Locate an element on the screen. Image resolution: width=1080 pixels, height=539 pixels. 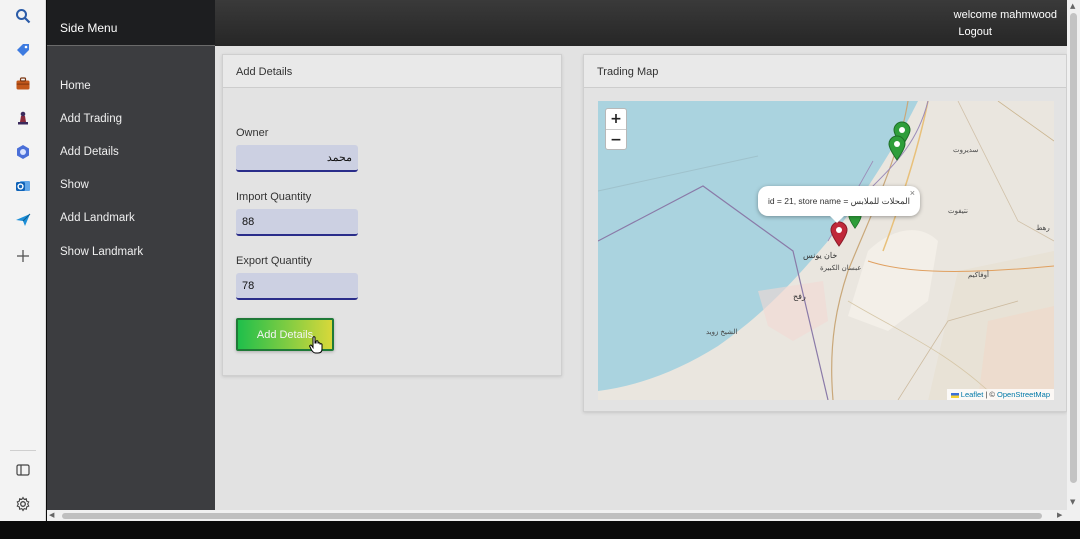
popup-tip is located at coordinates (837, 219).